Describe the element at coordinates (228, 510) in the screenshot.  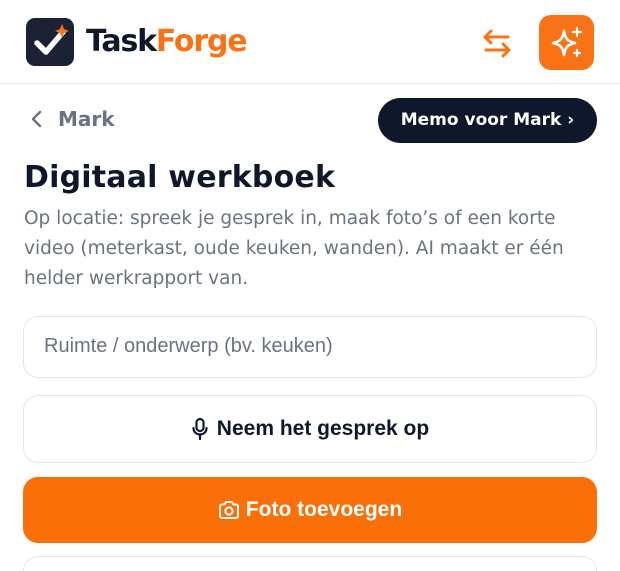
I see `camera-icon` at that location.